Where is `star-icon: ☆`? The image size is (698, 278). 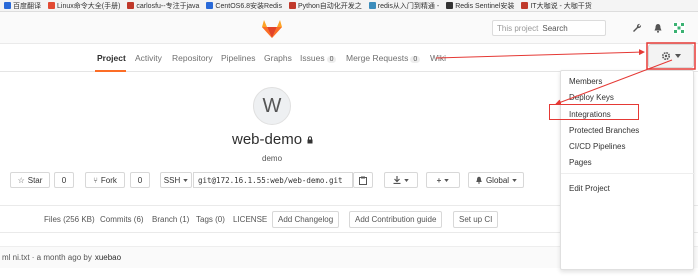
star-icon: ☆ is located at coordinates (21, 180).